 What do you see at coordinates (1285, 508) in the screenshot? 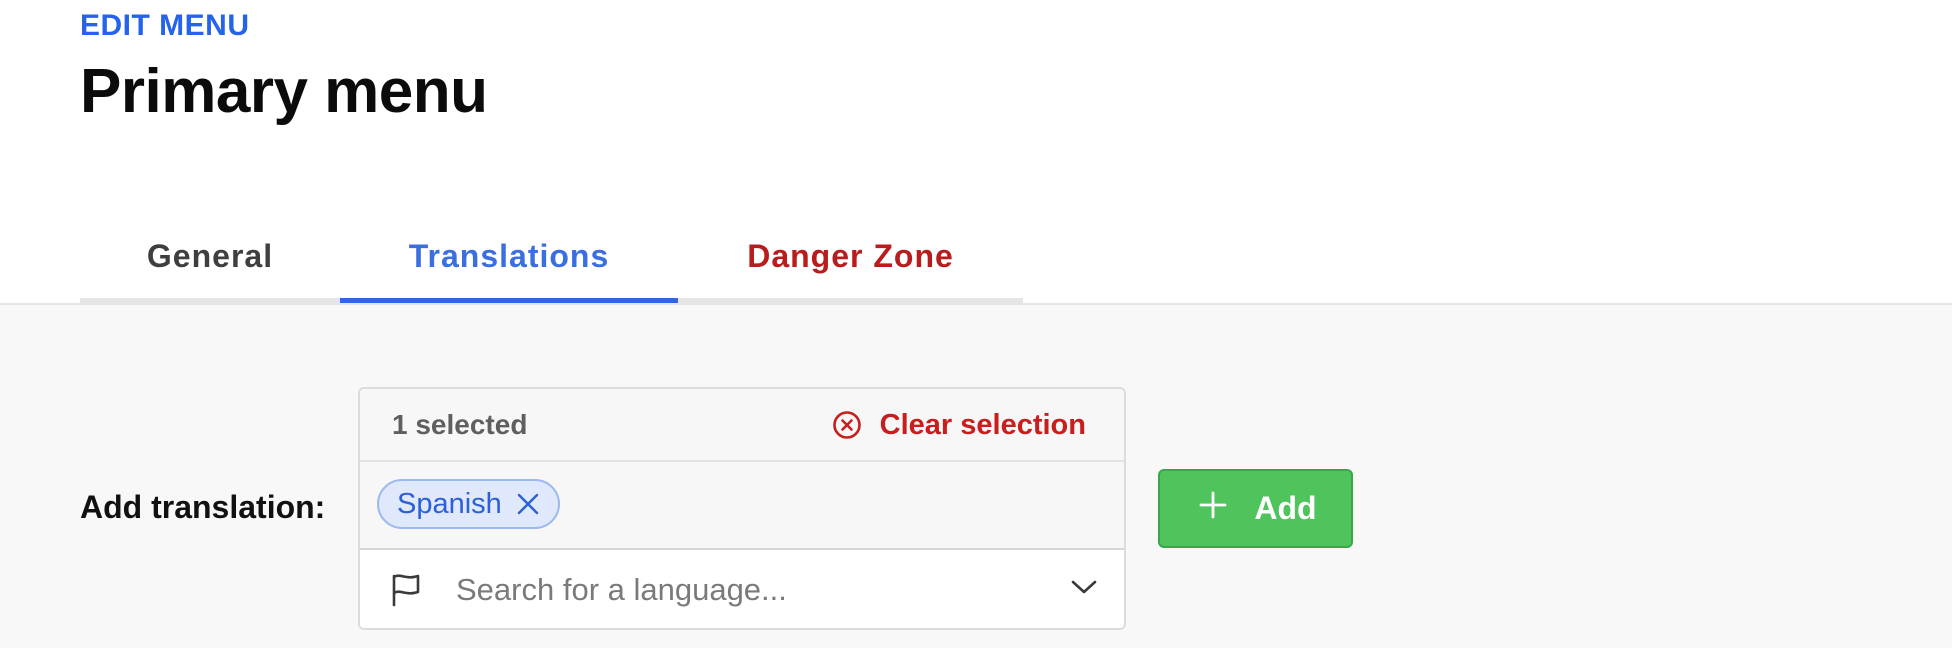
I see `add-button-label: Add` at bounding box center [1285, 508].